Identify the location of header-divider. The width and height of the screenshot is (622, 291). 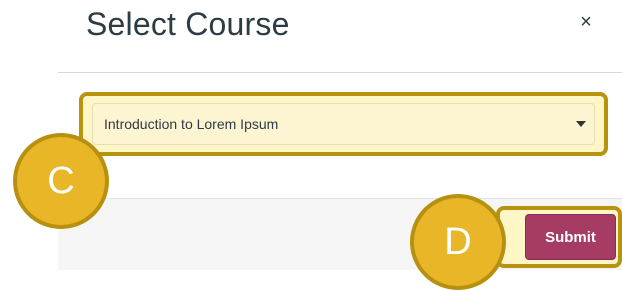
(340, 72).